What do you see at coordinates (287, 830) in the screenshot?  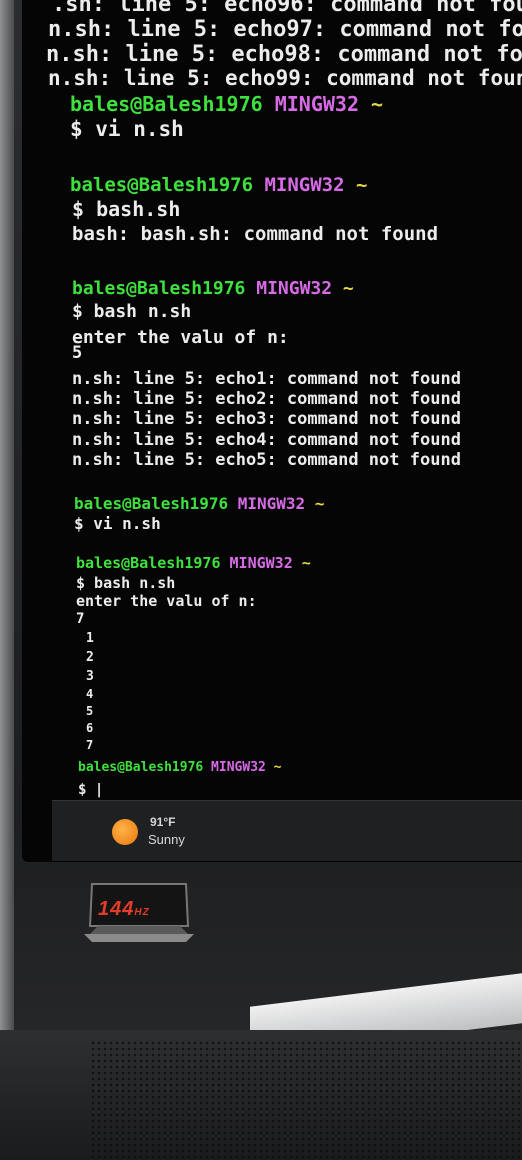 I see `taskbar: 91°F Sunny` at bounding box center [287, 830].